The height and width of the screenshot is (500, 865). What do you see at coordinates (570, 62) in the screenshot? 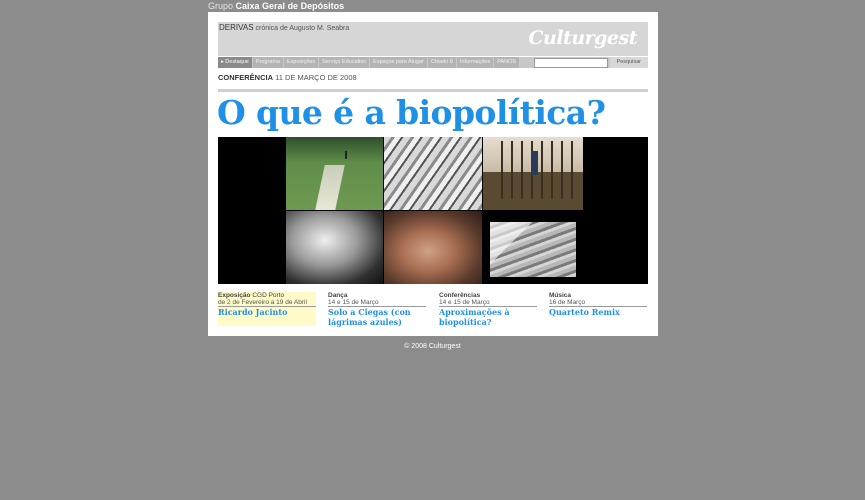
I see `search-input` at bounding box center [570, 62].